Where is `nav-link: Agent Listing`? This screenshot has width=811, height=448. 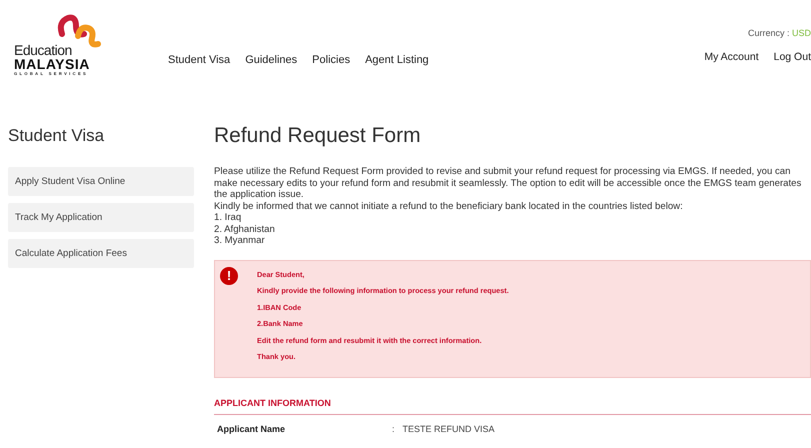 nav-link: Agent Listing is located at coordinates (397, 60).